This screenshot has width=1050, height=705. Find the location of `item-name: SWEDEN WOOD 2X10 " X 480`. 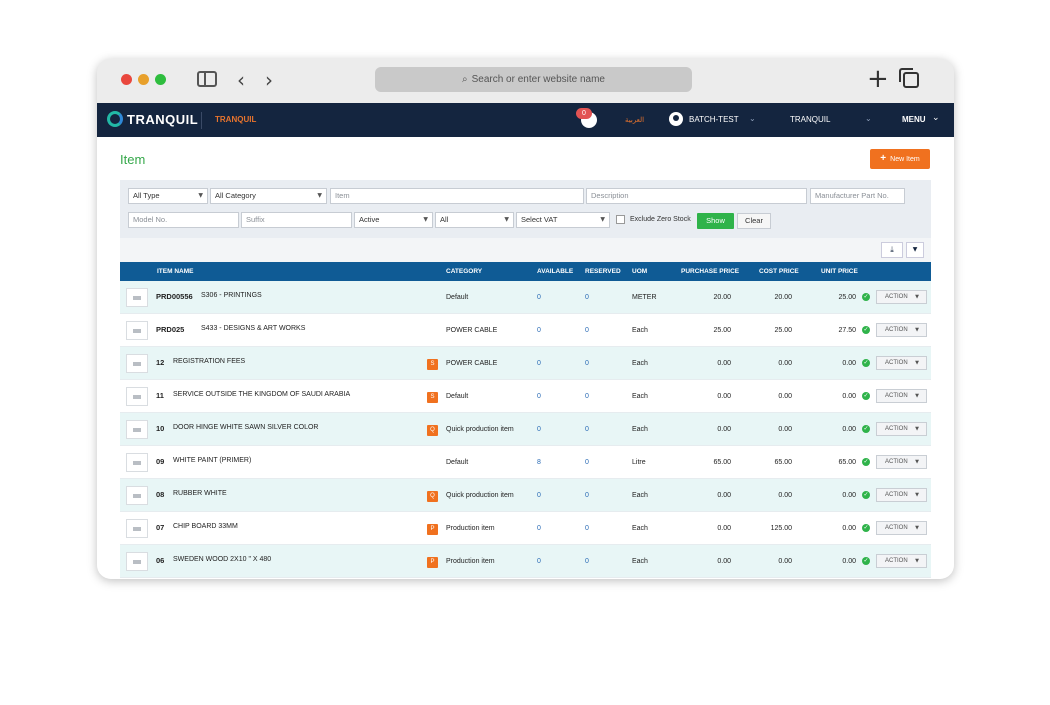

item-name: SWEDEN WOOD 2X10 " X 480 is located at coordinates (222, 559).